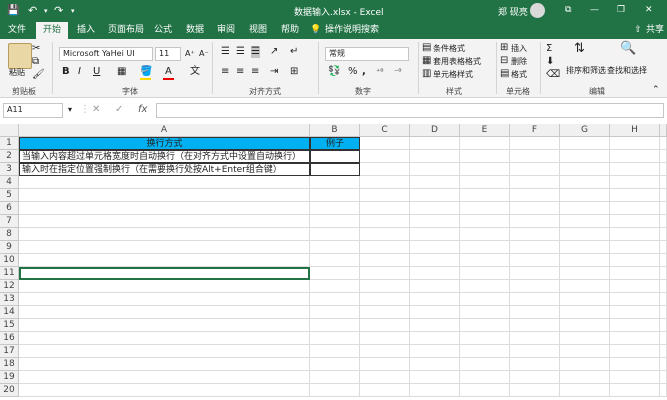  Describe the element at coordinates (335, 299) in the screenshot. I see `cell-b13` at that location.